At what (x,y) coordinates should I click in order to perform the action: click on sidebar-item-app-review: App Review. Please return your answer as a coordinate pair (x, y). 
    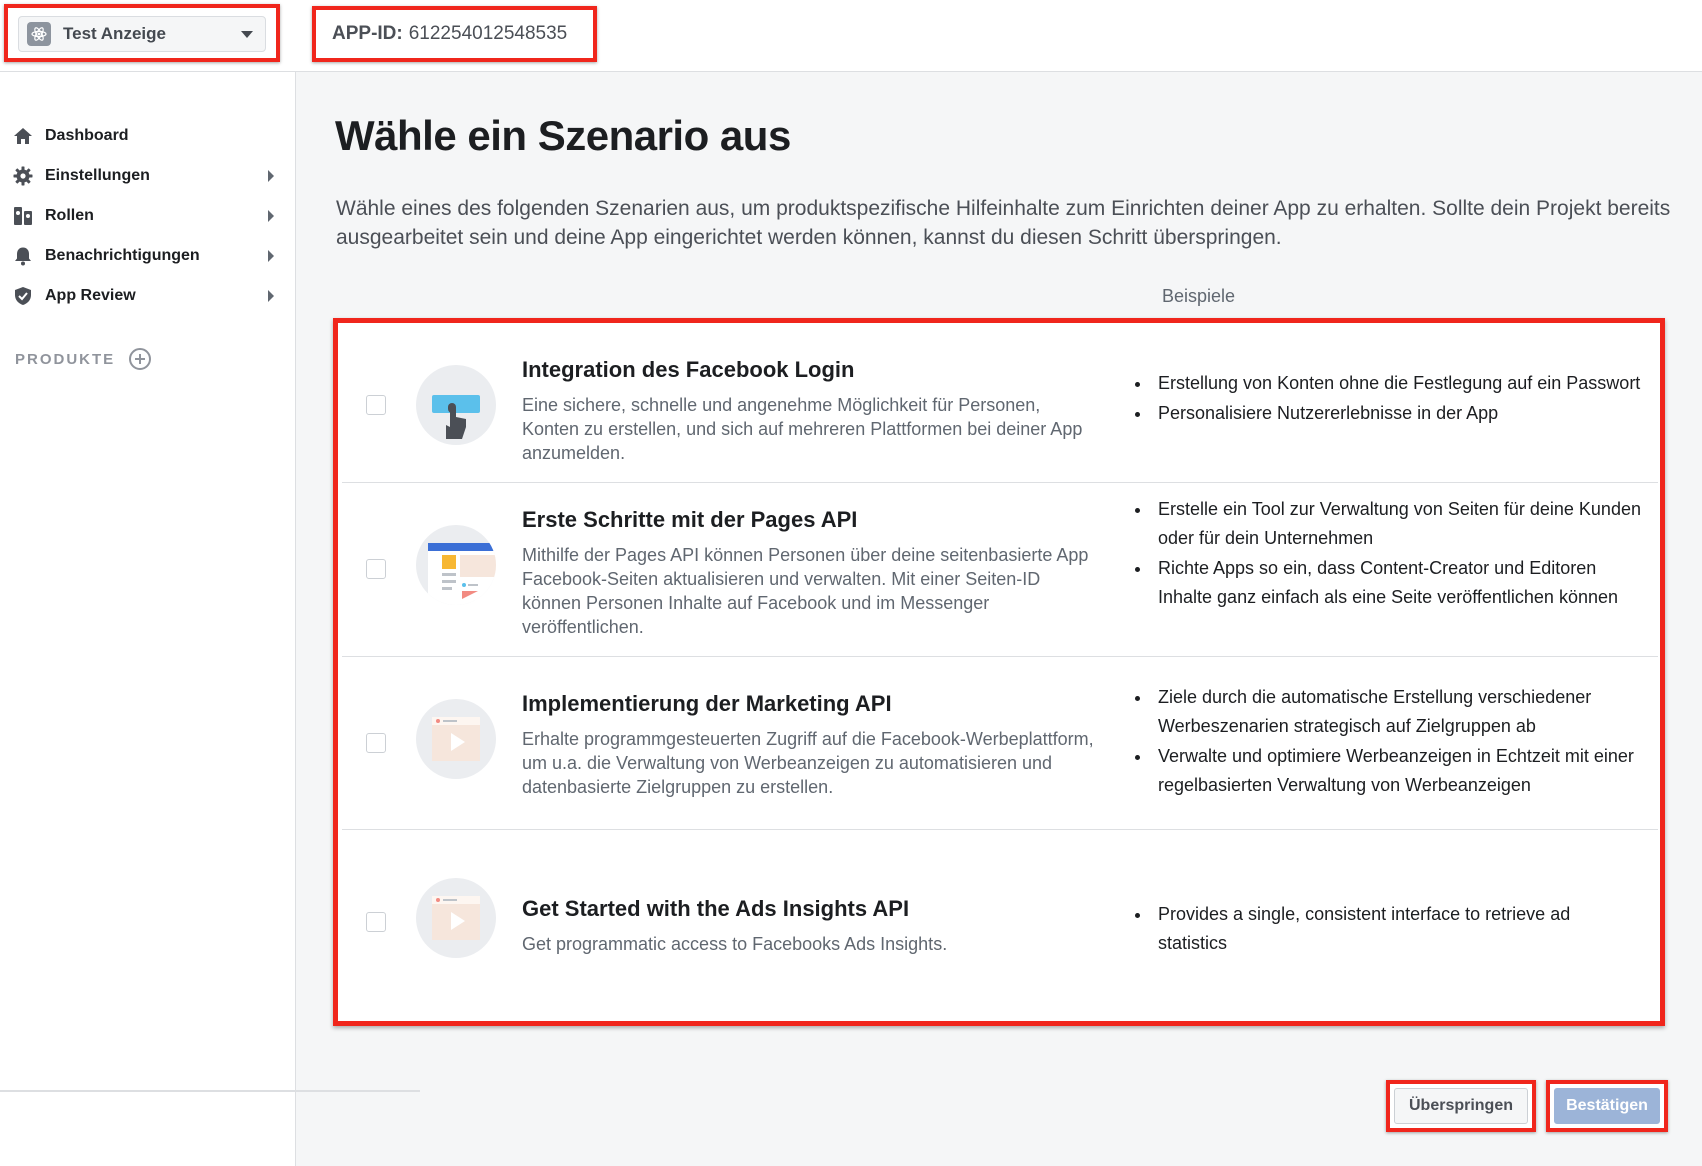
    Looking at the image, I should click on (145, 296).